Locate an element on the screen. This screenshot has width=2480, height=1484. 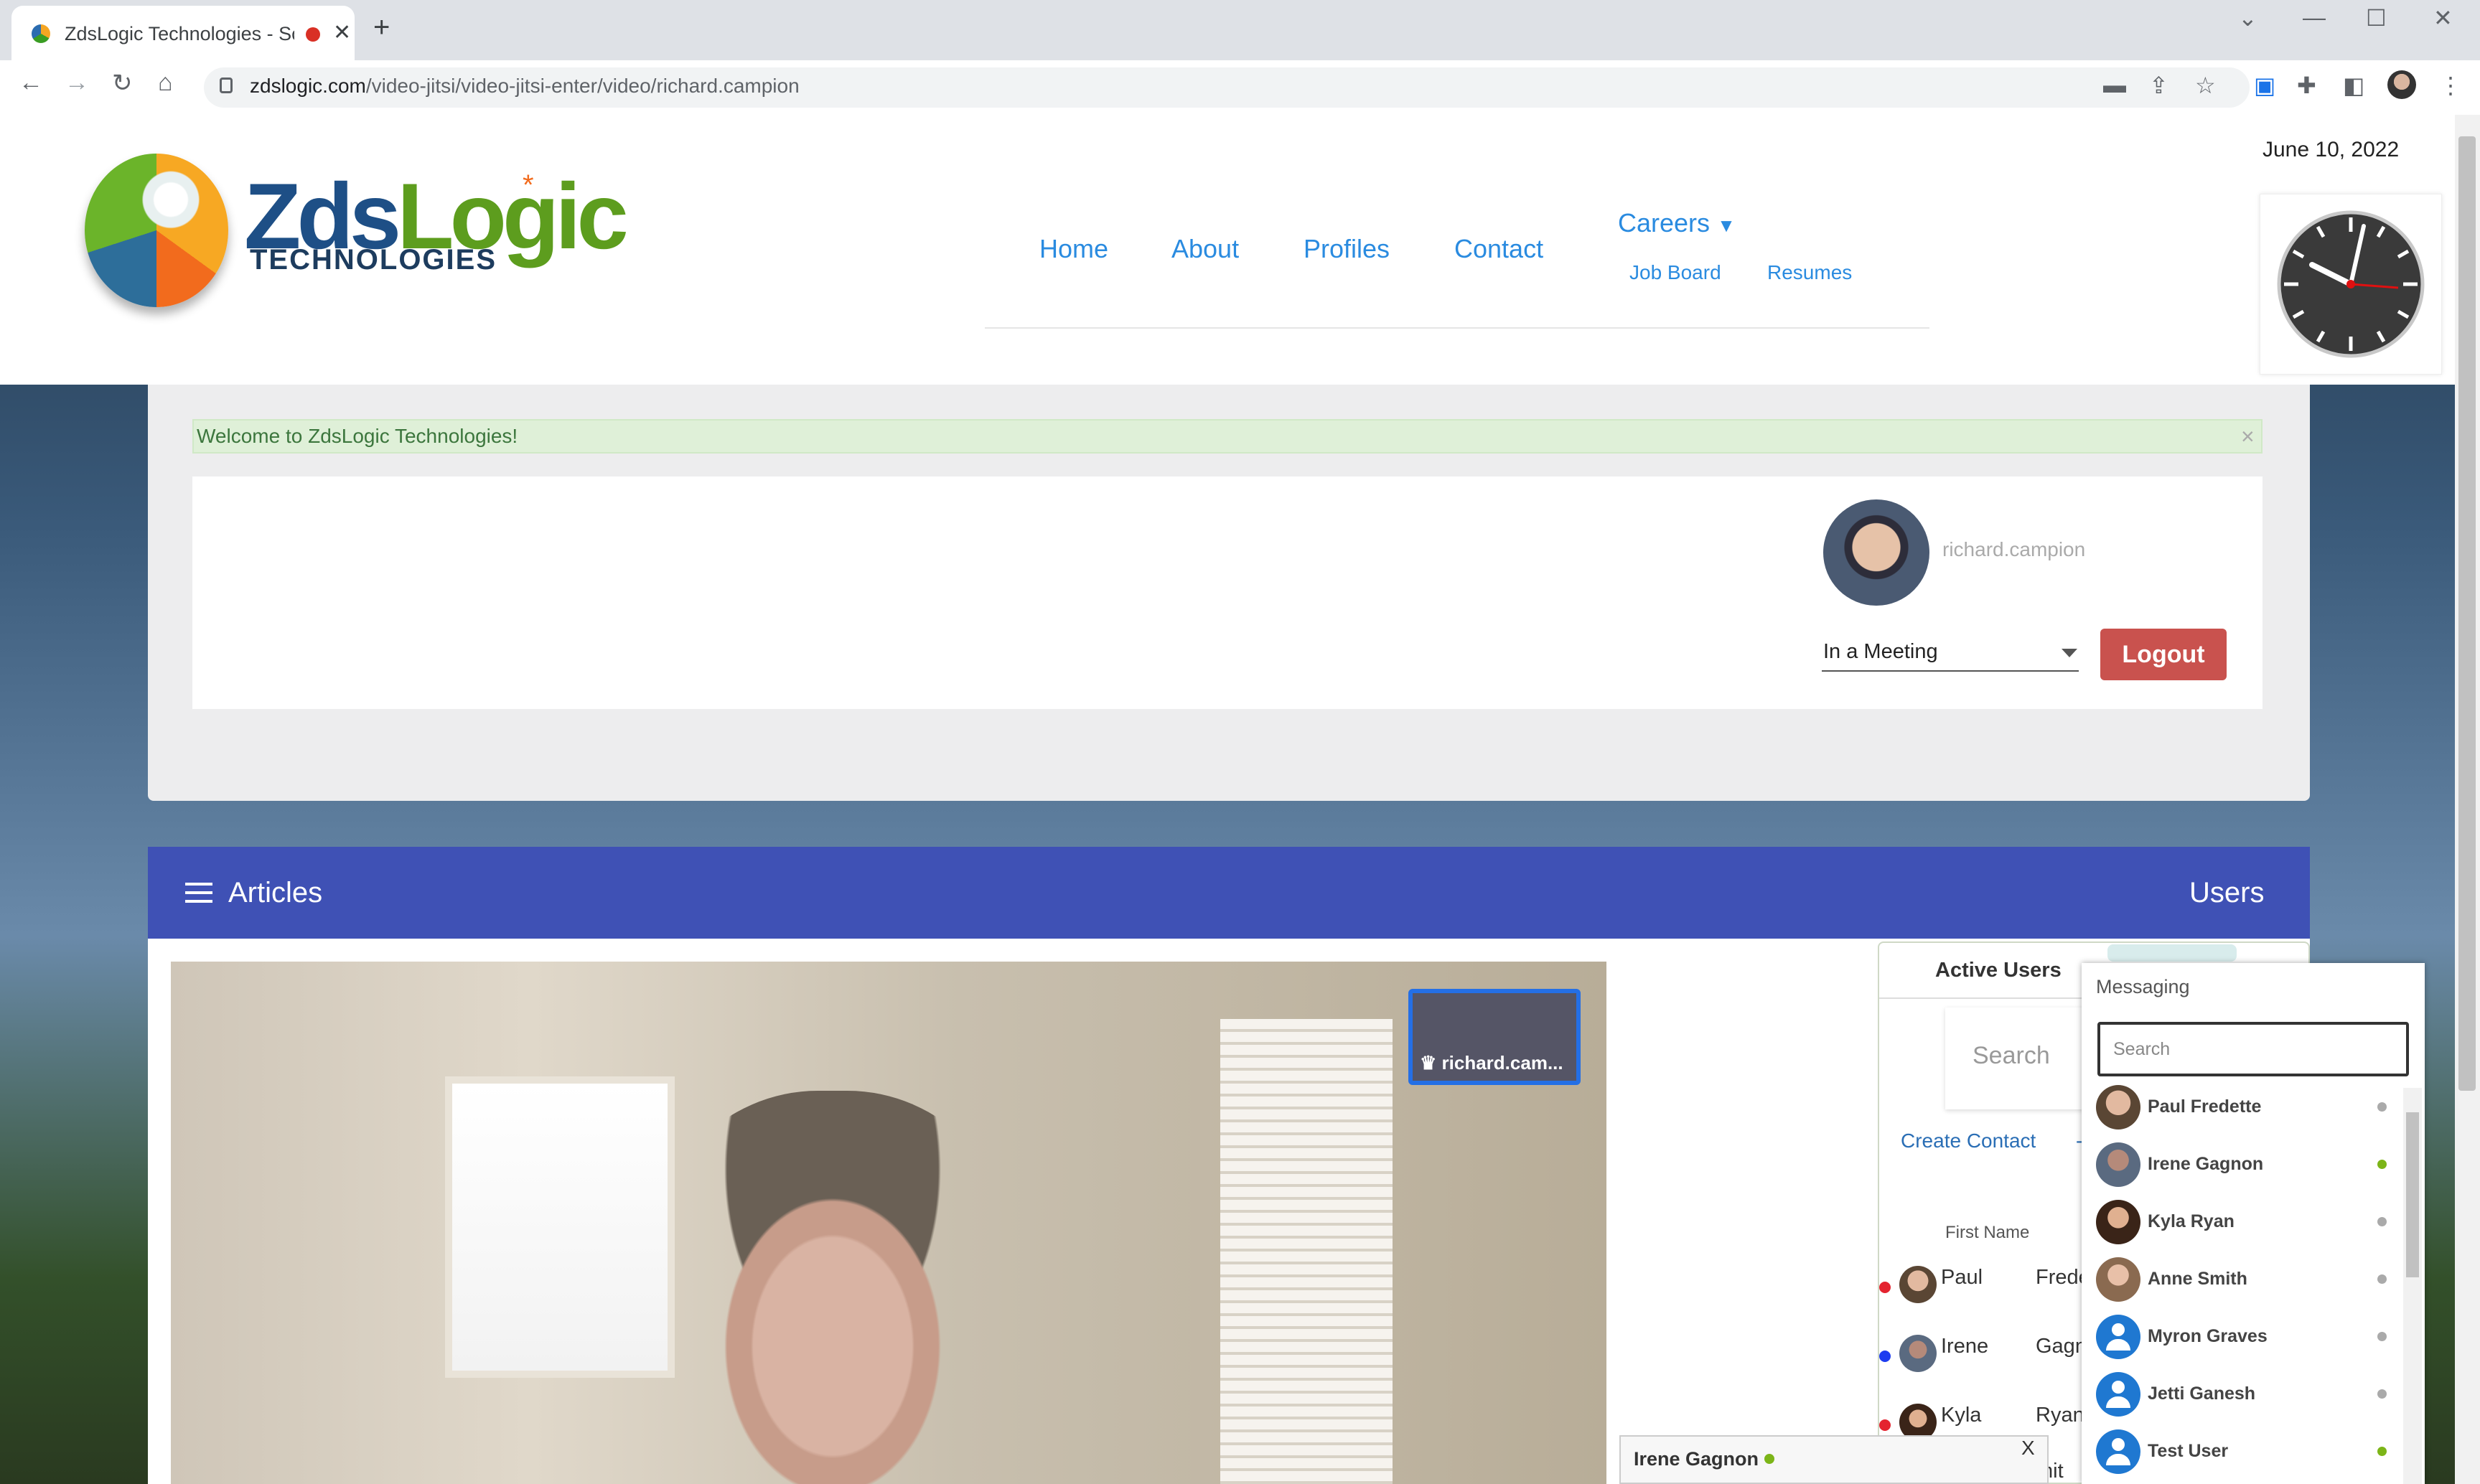
url-host: zdslogic.com is located at coordinates (308, 86).